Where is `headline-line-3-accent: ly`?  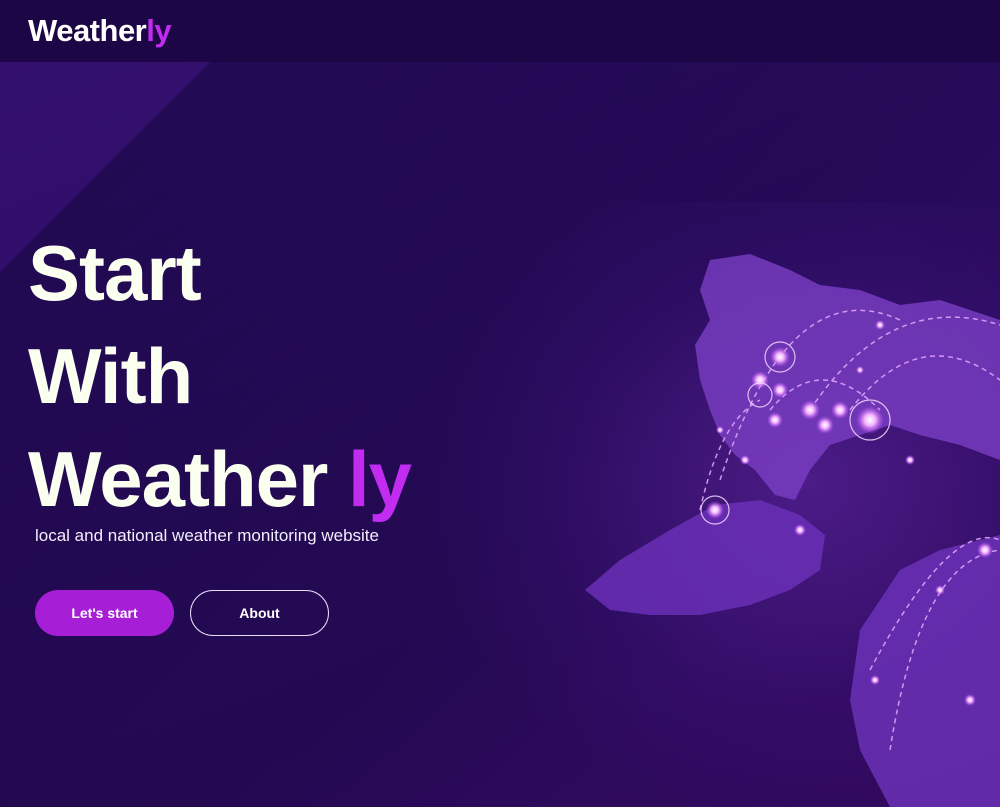 headline-line-3-accent: ly is located at coordinates (380, 479).